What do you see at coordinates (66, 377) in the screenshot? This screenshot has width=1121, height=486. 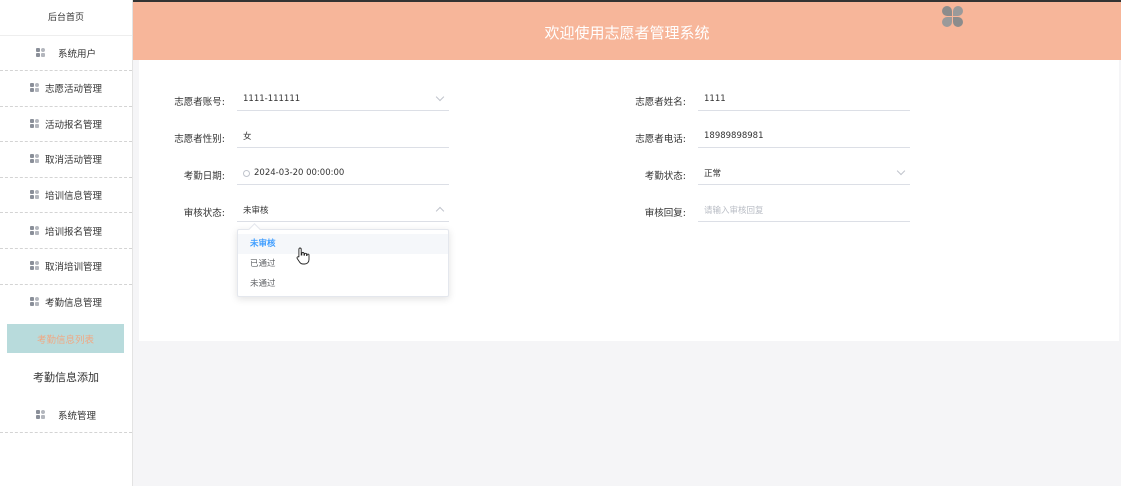 I see `sidebar-subitem-attendance-add: 考勤信息添加` at bounding box center [66, 377].